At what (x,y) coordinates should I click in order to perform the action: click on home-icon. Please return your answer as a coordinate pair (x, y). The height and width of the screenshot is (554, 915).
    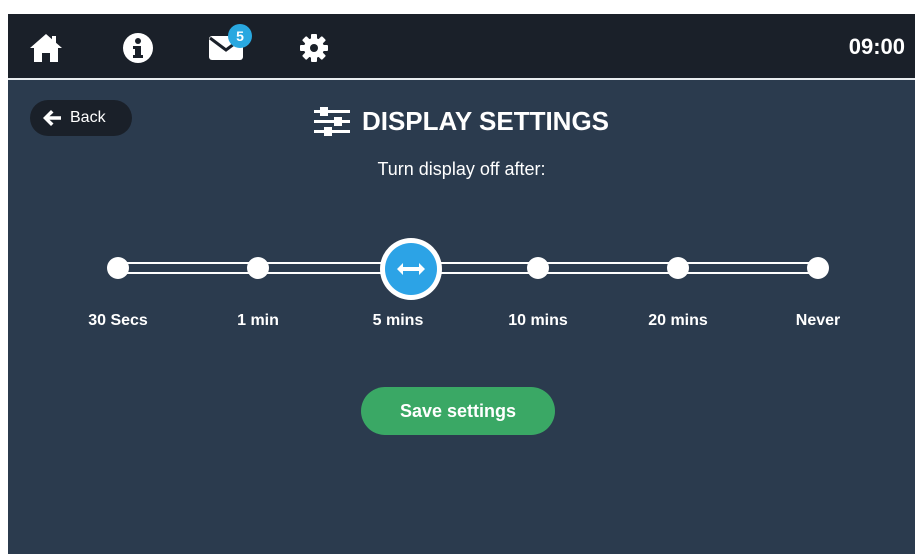
    Looking at the image, I should click on (46, 48).